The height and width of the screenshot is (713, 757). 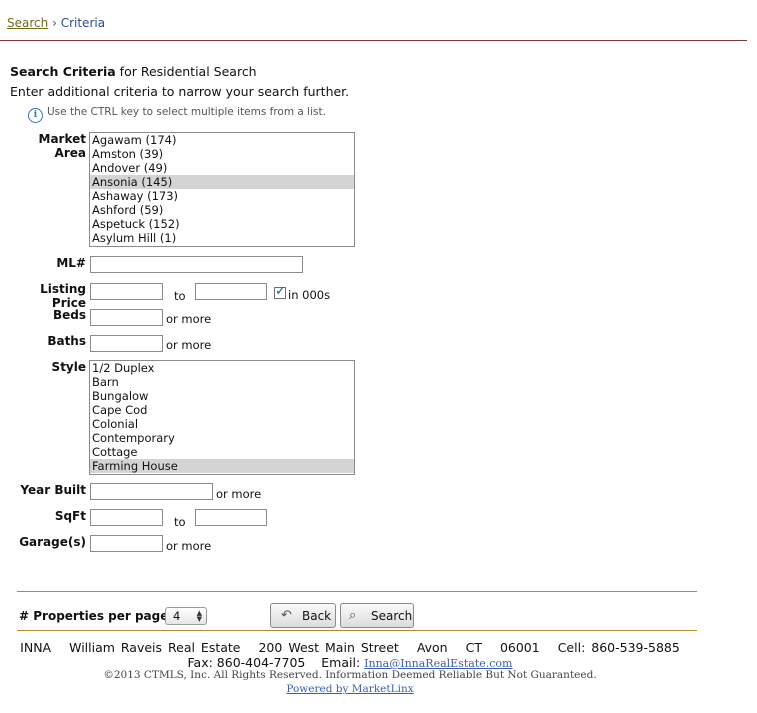 What do you see at coordinates (63, 71) in the screenshot?
I see `page-title-bold: Search Criteria` at bounding box center [63, 71].